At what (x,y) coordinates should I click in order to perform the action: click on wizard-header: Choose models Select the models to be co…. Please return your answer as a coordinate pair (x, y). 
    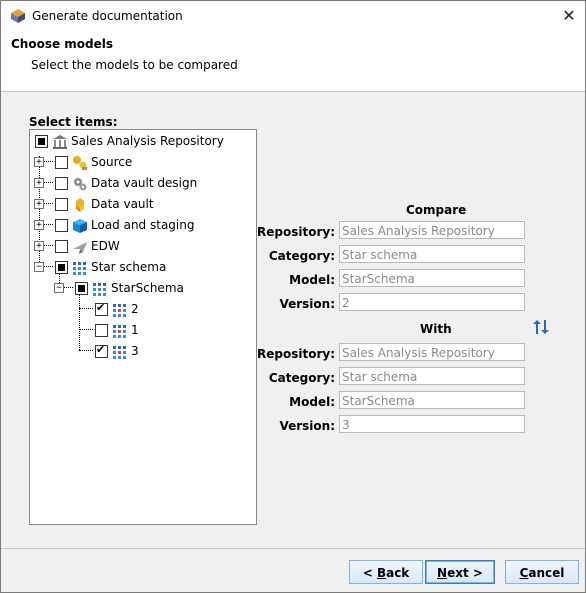
    Looking at the image, I should click on (293, 61).